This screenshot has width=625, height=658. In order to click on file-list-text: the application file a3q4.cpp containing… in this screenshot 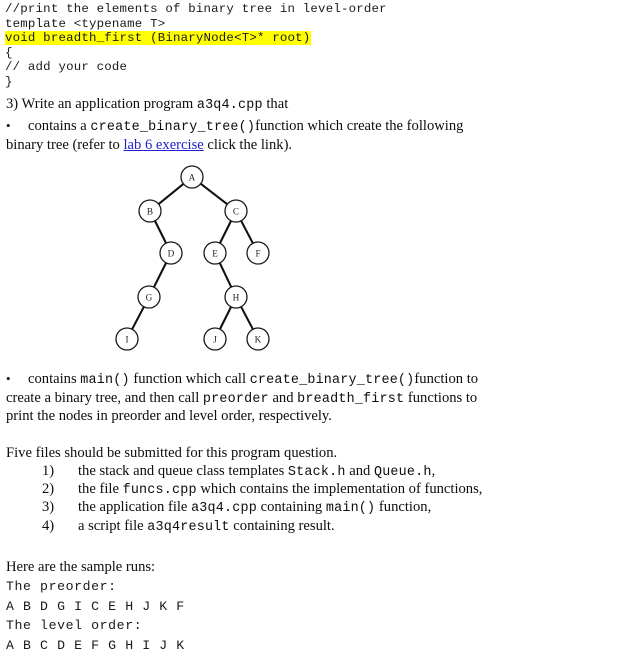, I will do `click(255, 508)`.